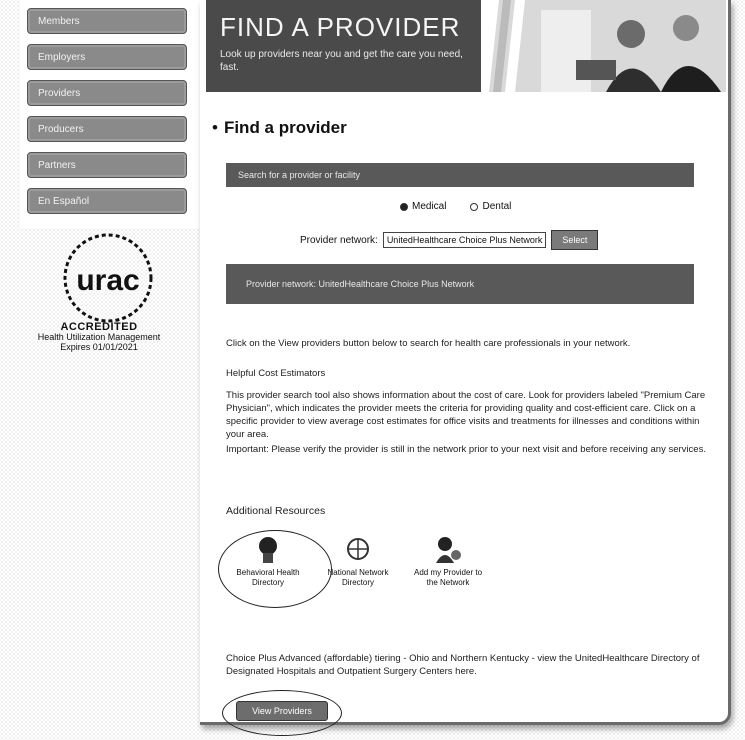 This screenshot has width=745, height=740. Describe the element at coordinates (285, 127) in the screenshot. I see `page-title: Find a provider` at that location.